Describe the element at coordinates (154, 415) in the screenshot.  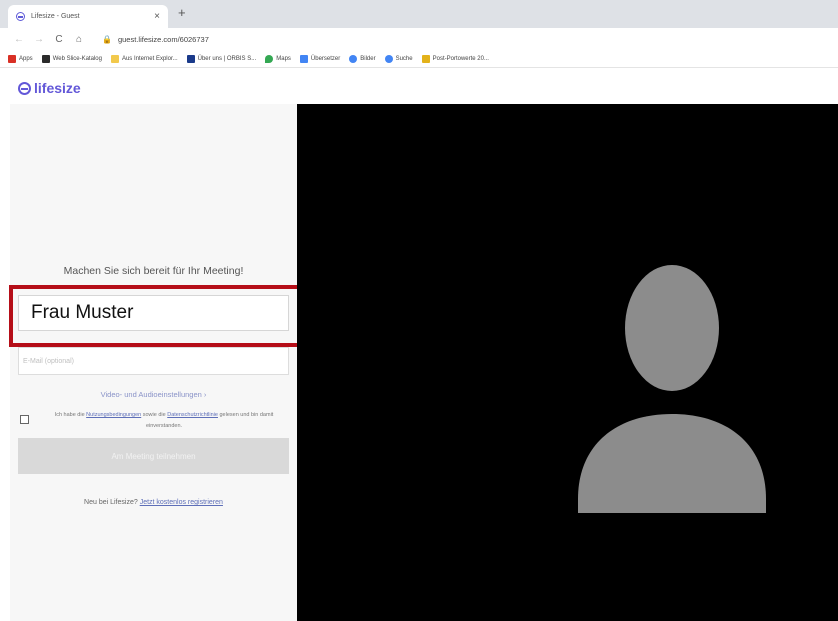
I see `terms-middle: sowie die` at that location.